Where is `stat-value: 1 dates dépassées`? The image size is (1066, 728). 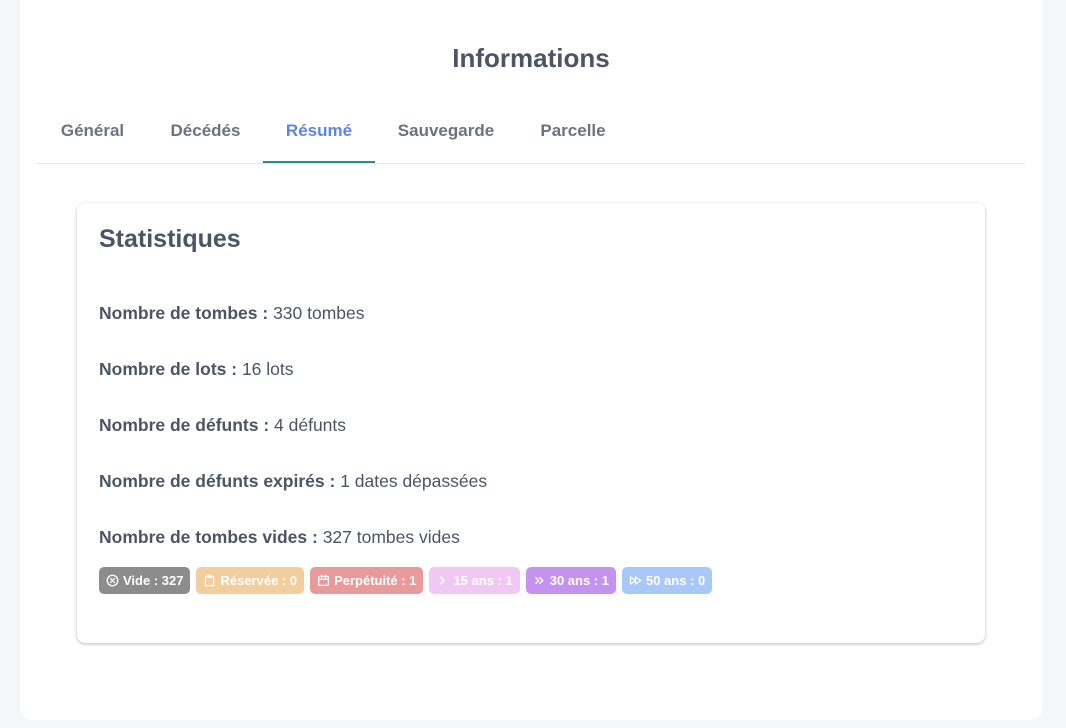
stat-value: 1 dates dépassées is located at coordinates (414, 481).